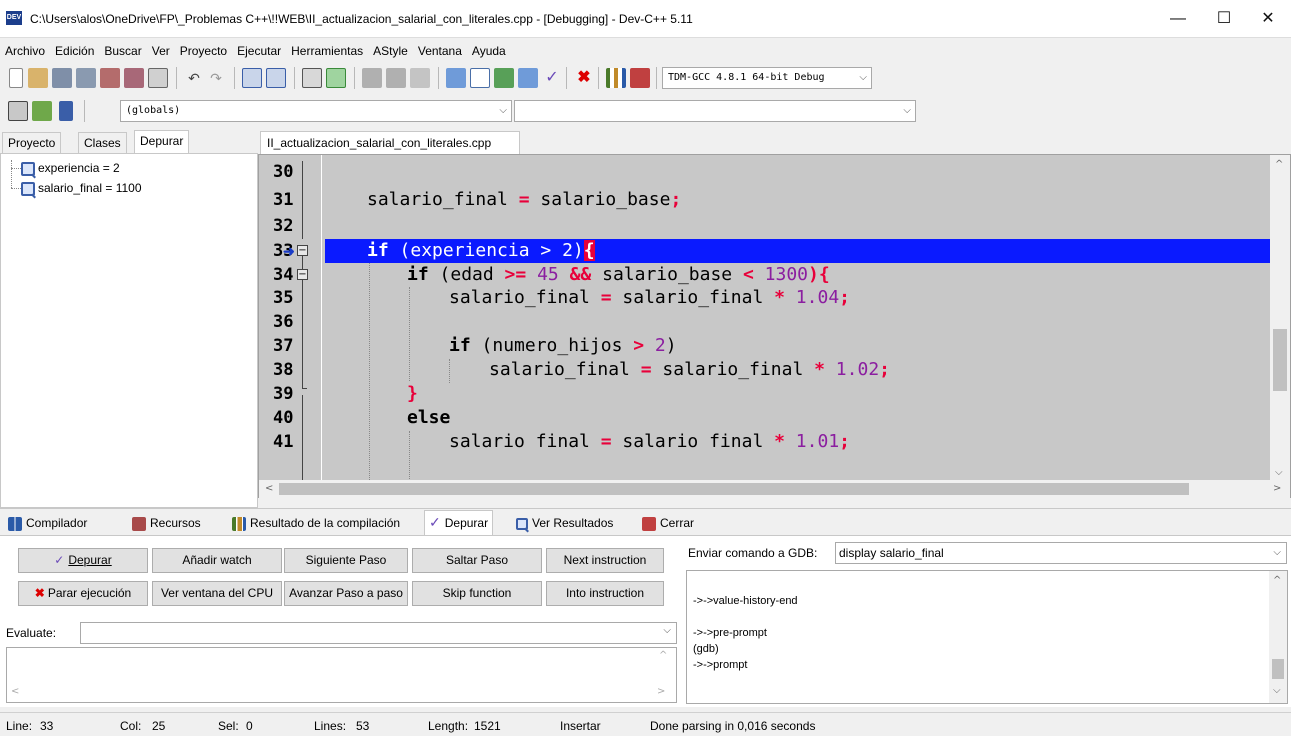 This screenshot has width=1291, height=736. I want to click on bookmark-toggle-icon, so click(420, 78).